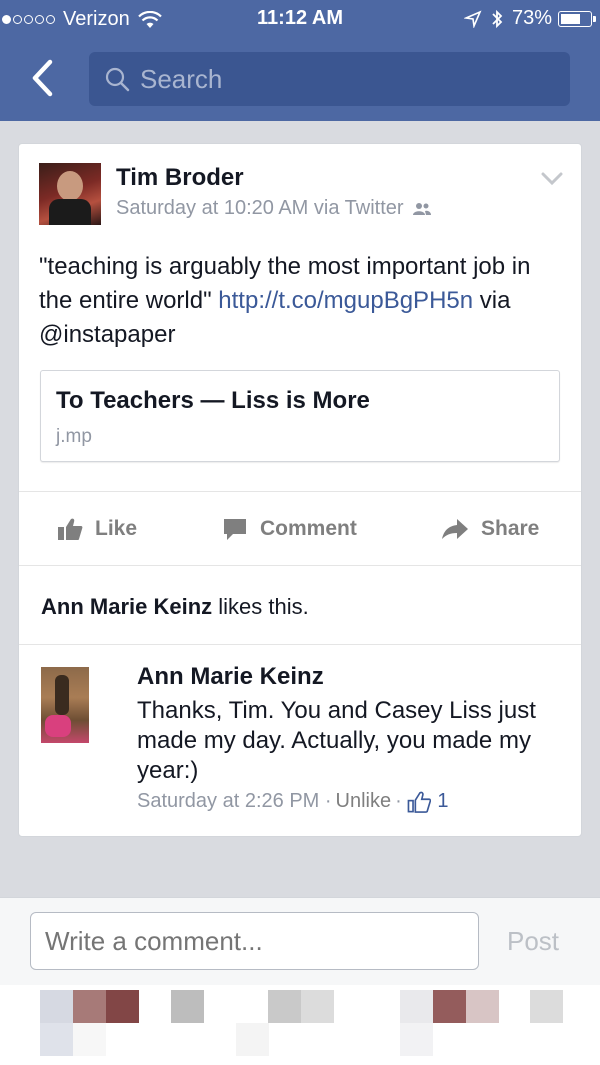 The height and width of the screenshot is (1065, 600). I want to click on chevron-left-icon, so click(42, 78).